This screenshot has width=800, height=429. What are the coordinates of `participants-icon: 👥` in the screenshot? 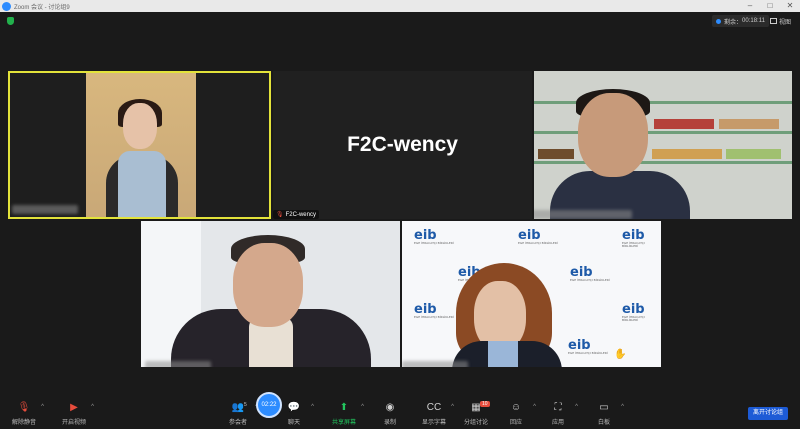 It's located at (238, 407).